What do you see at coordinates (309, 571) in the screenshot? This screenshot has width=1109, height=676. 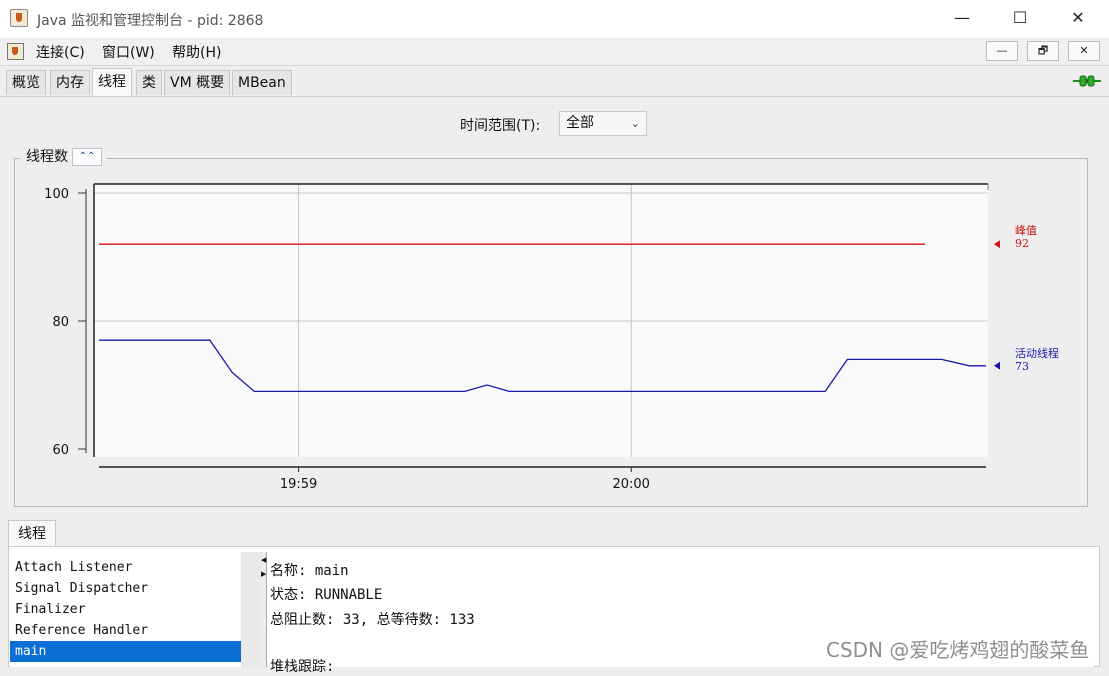 I see `thread-name-line: 名称: main` at bounding box center [309, 571].